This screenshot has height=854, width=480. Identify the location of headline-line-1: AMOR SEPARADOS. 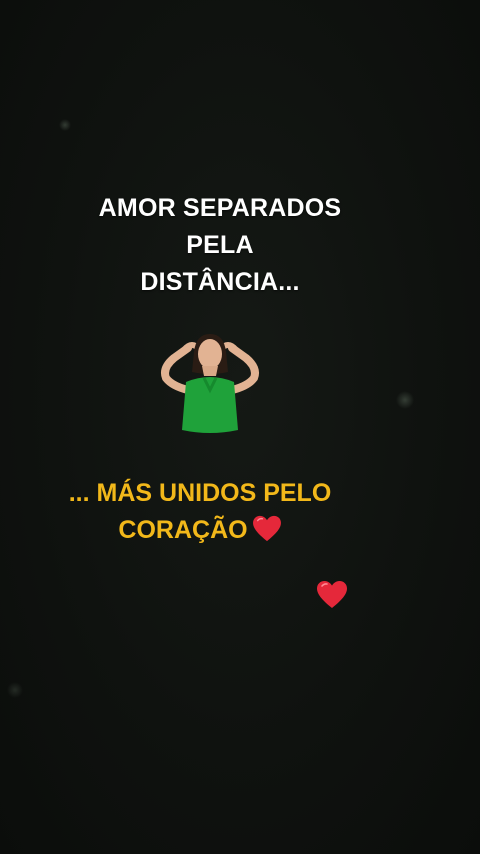
(220, 208).